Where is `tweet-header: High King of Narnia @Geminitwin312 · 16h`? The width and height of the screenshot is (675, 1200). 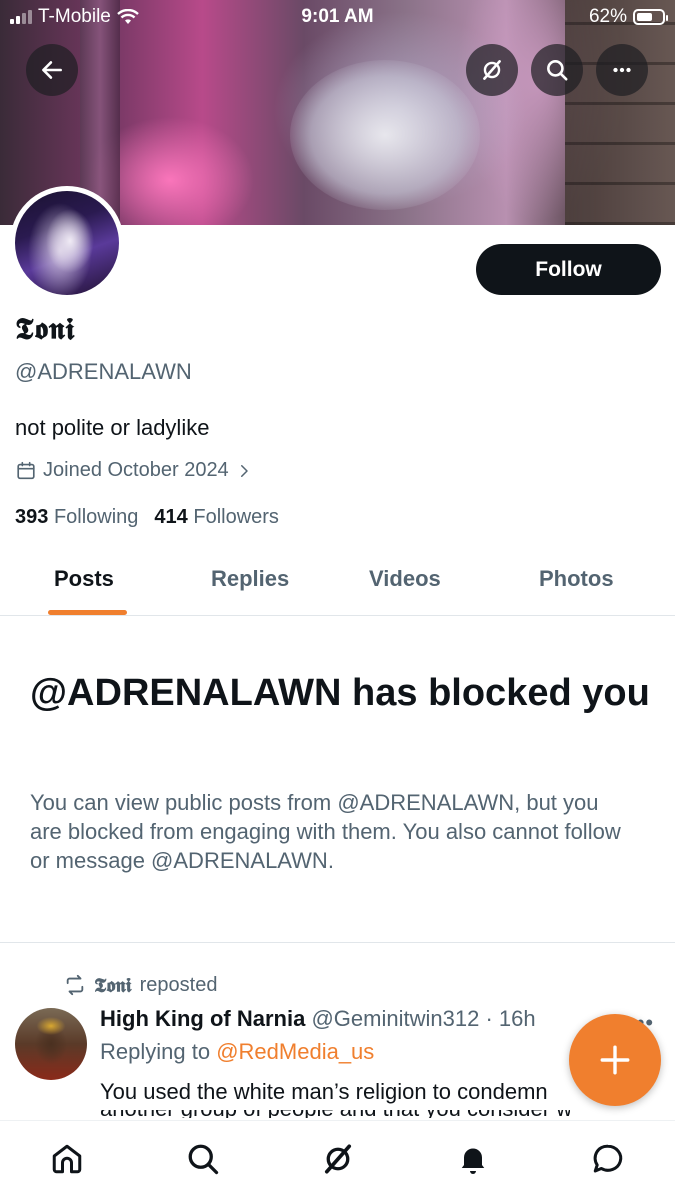 tweet-header: High King of Narnia @Geminitwin312 · 16h is located at coordinates (318, 1019).